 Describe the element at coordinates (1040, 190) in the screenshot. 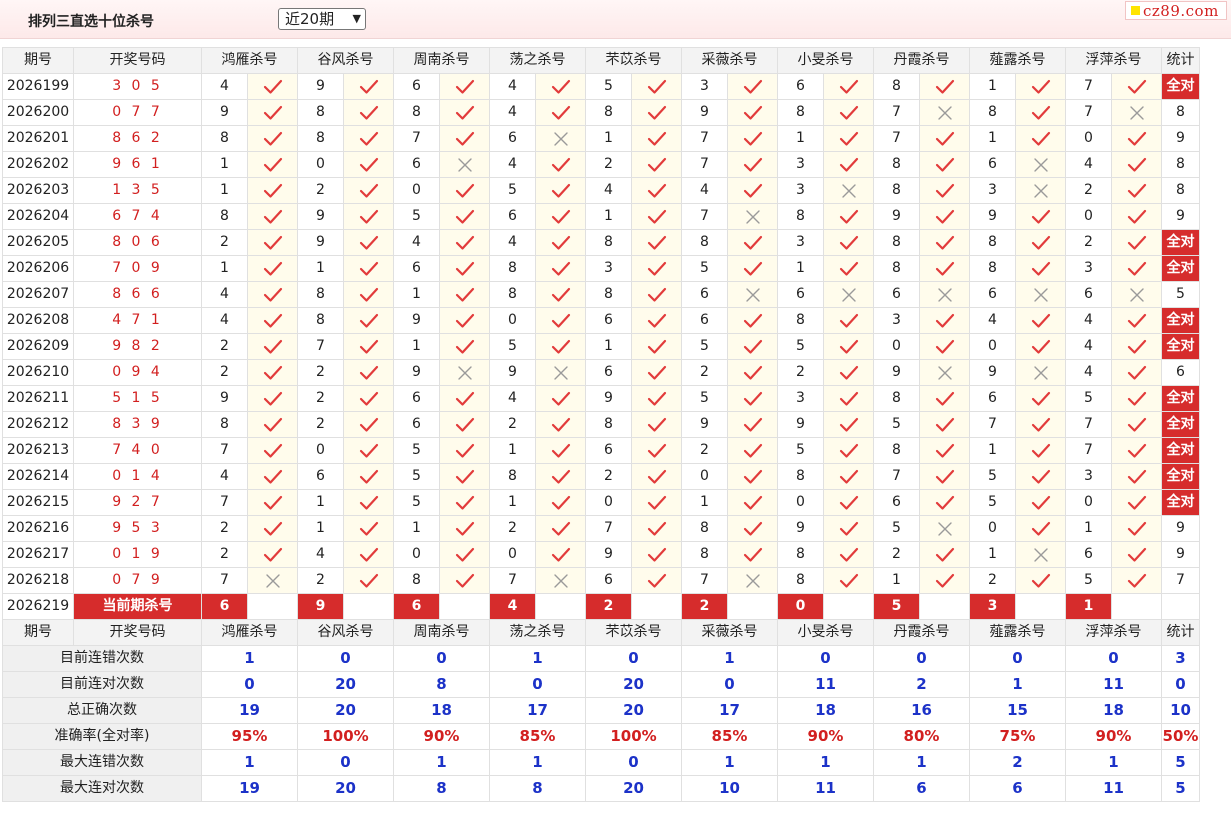

I see `cross-icon` at that location.